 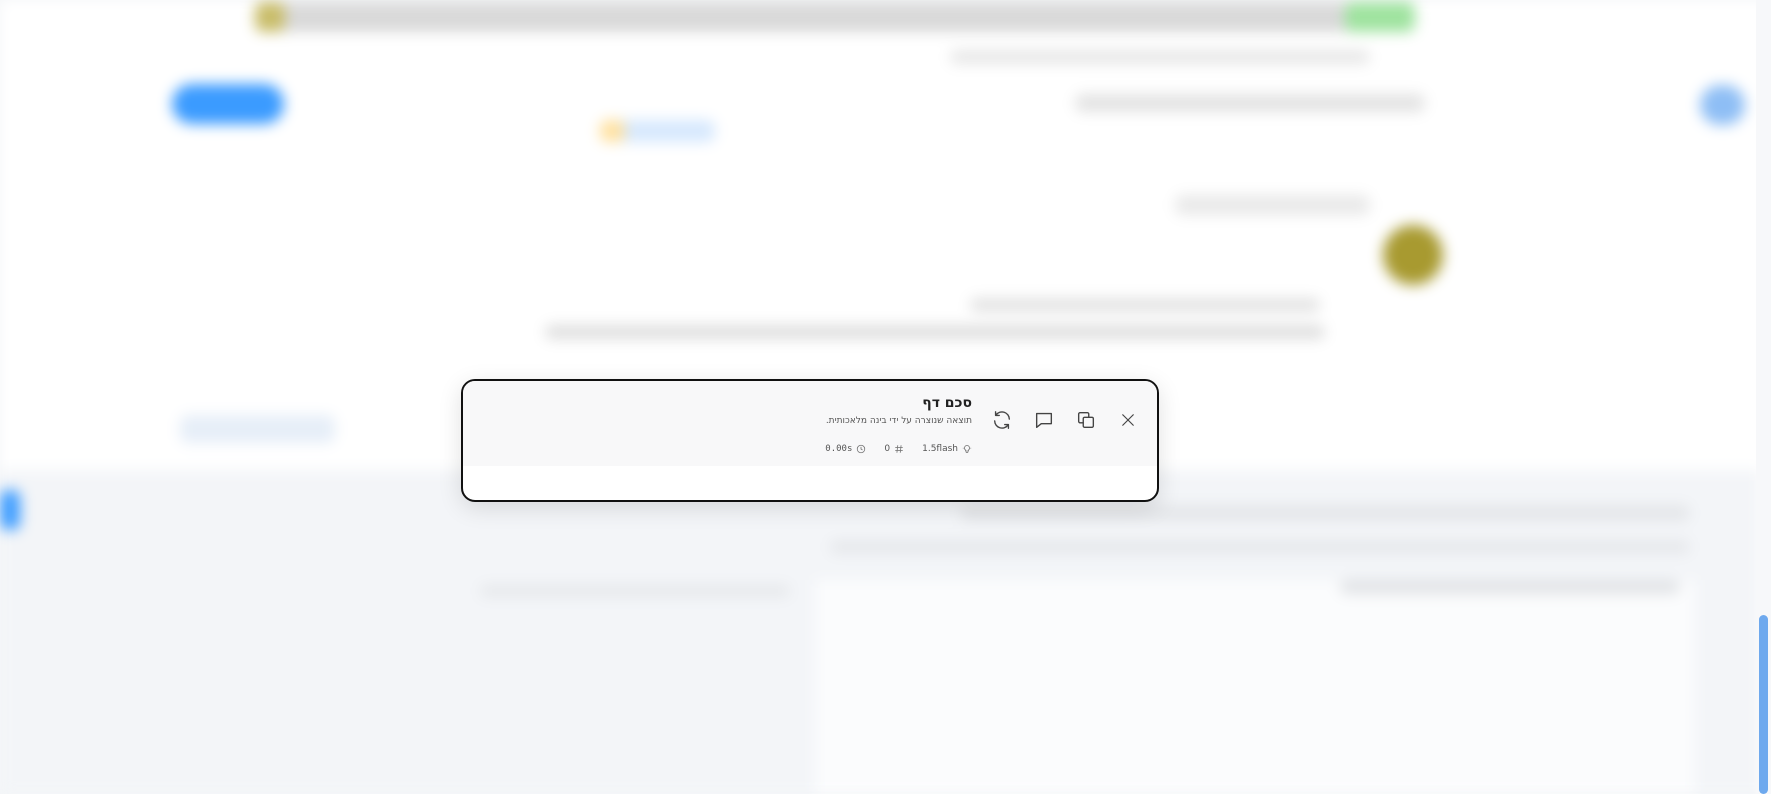 I want to click on copy-icon, so click(x=1086, y=420).